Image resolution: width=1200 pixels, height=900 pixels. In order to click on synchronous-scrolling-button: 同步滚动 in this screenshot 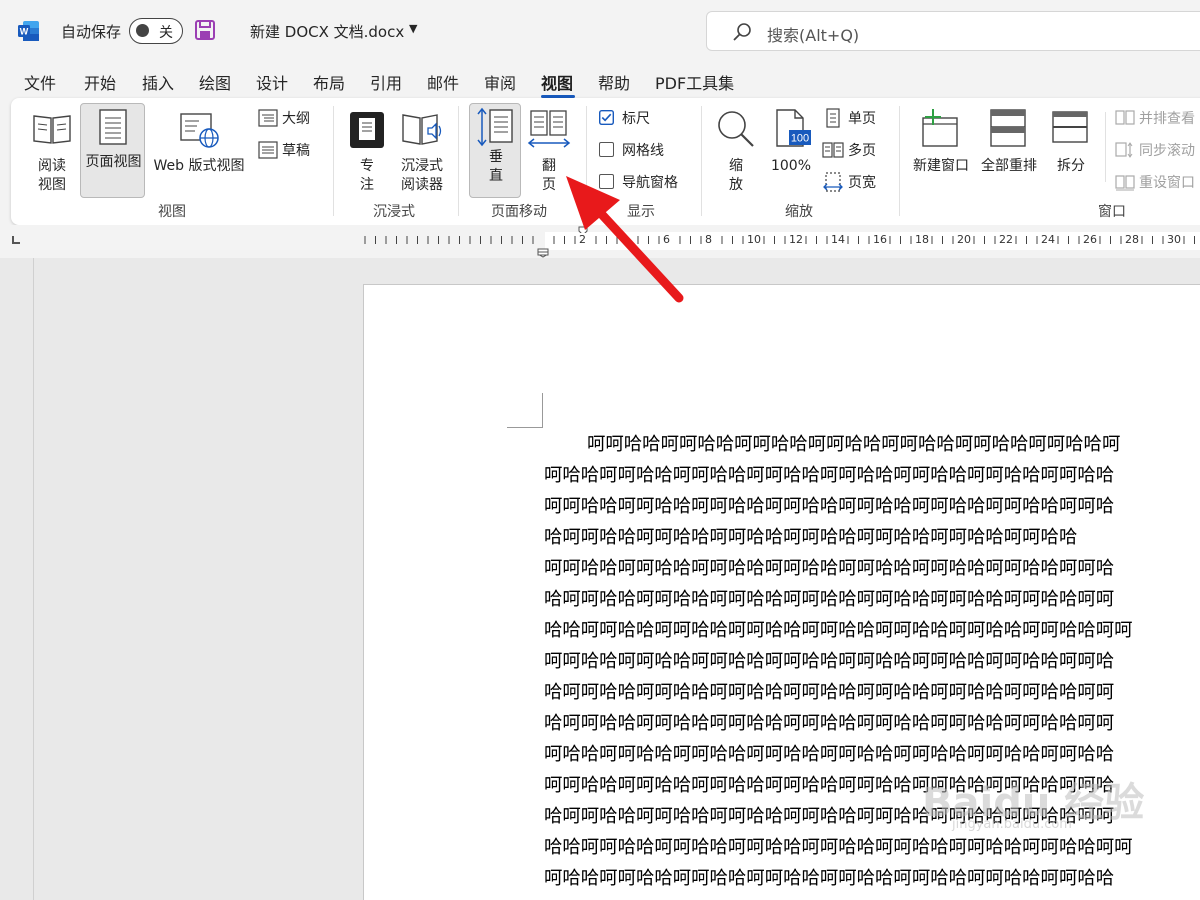, I will do `click(1156, 150)`.